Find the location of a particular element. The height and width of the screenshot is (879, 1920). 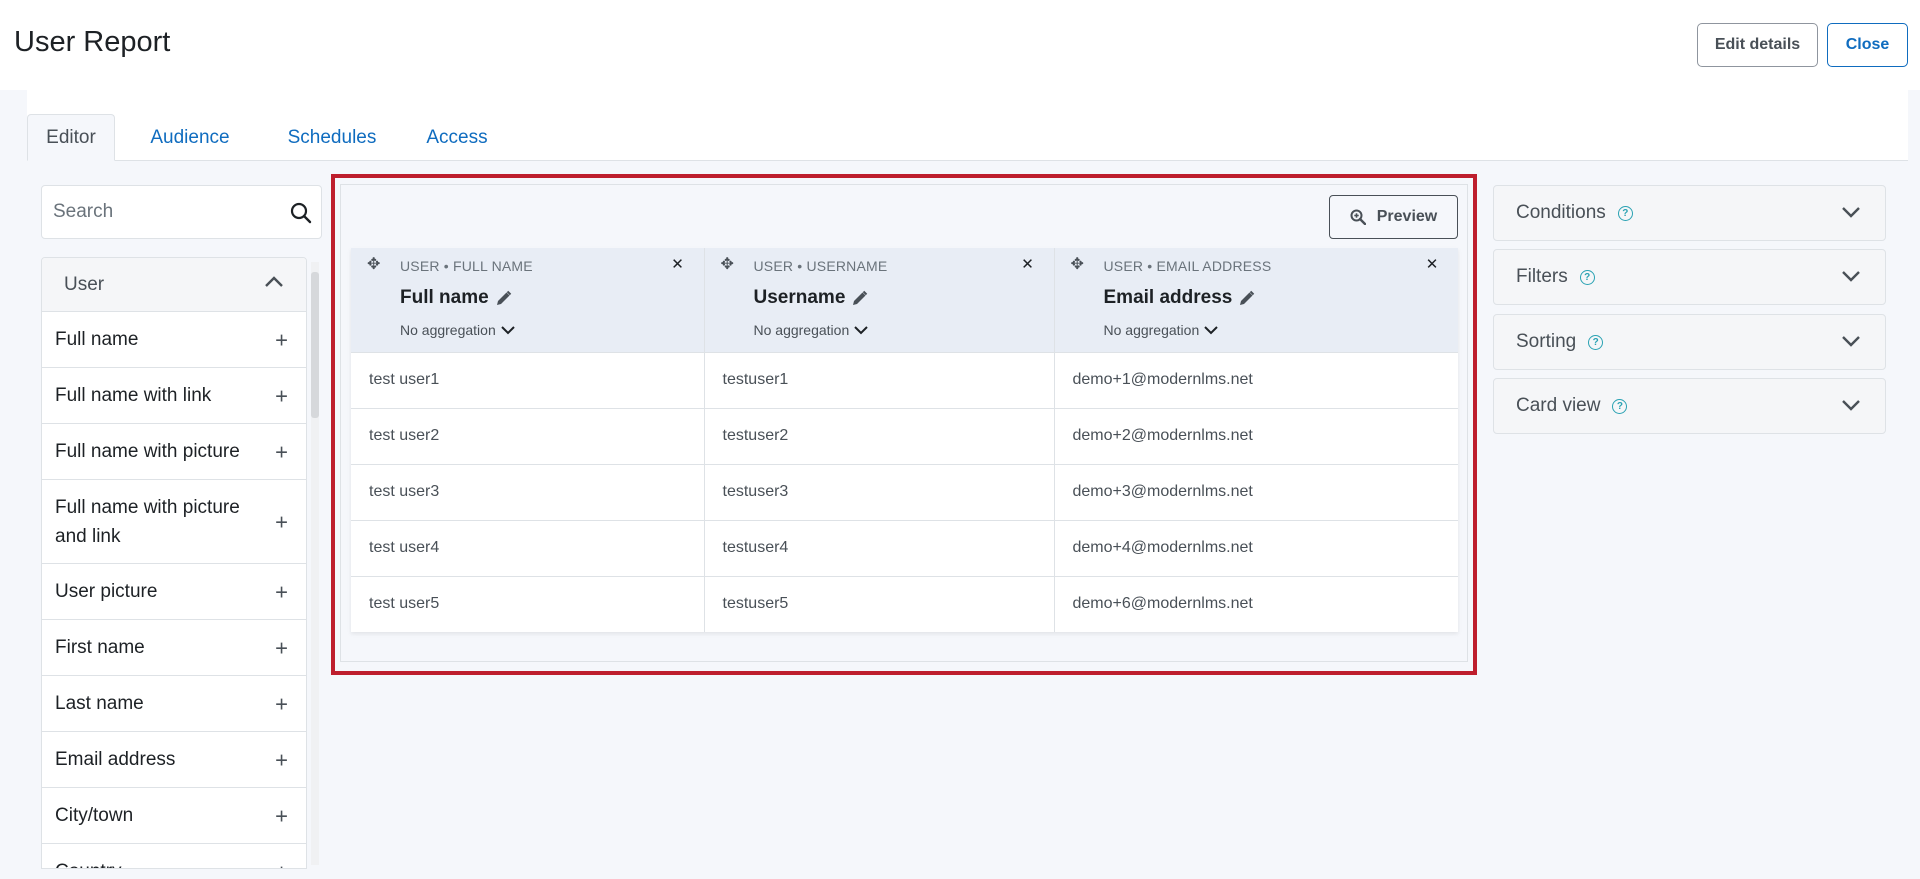

table-cell: test user2 is located at coordinates (528, 435).